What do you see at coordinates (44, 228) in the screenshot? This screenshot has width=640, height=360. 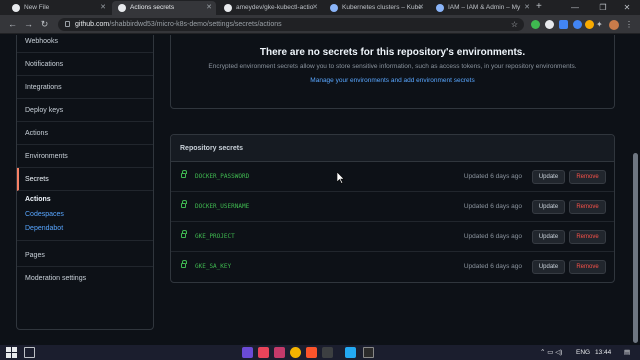 I see `sidebar-link-dependabot: Dependabot` at bounding box center [44, 228].